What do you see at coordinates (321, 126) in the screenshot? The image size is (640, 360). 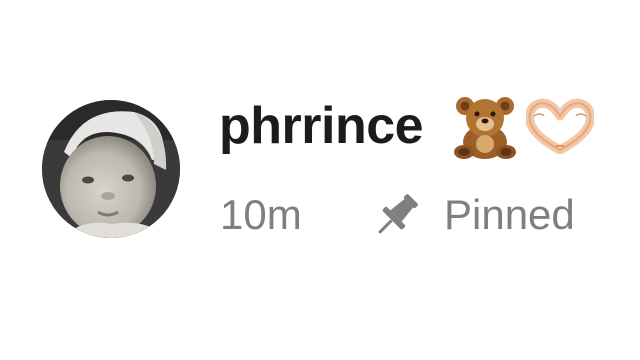 I see `username: phrrince` at bounding box center [321, 126].